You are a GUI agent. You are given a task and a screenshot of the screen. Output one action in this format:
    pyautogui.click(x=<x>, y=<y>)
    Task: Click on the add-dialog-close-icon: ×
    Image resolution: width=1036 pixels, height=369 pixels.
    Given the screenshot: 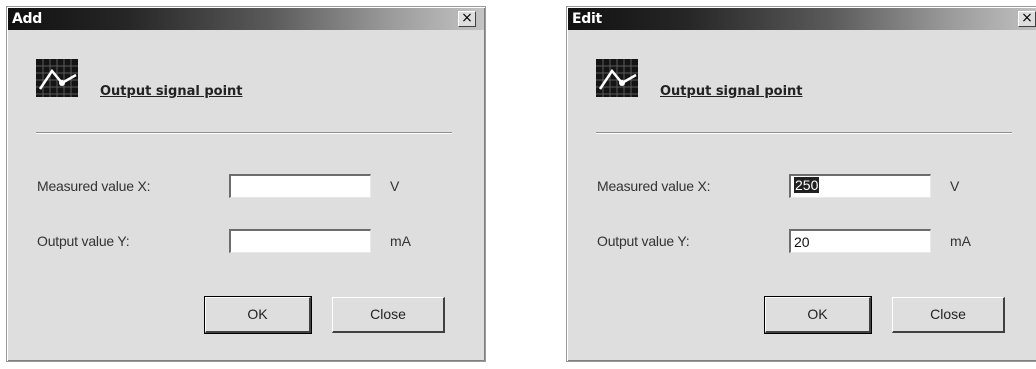 What is the action you would take?
    pyautogui.click(x=467, y=19)
    